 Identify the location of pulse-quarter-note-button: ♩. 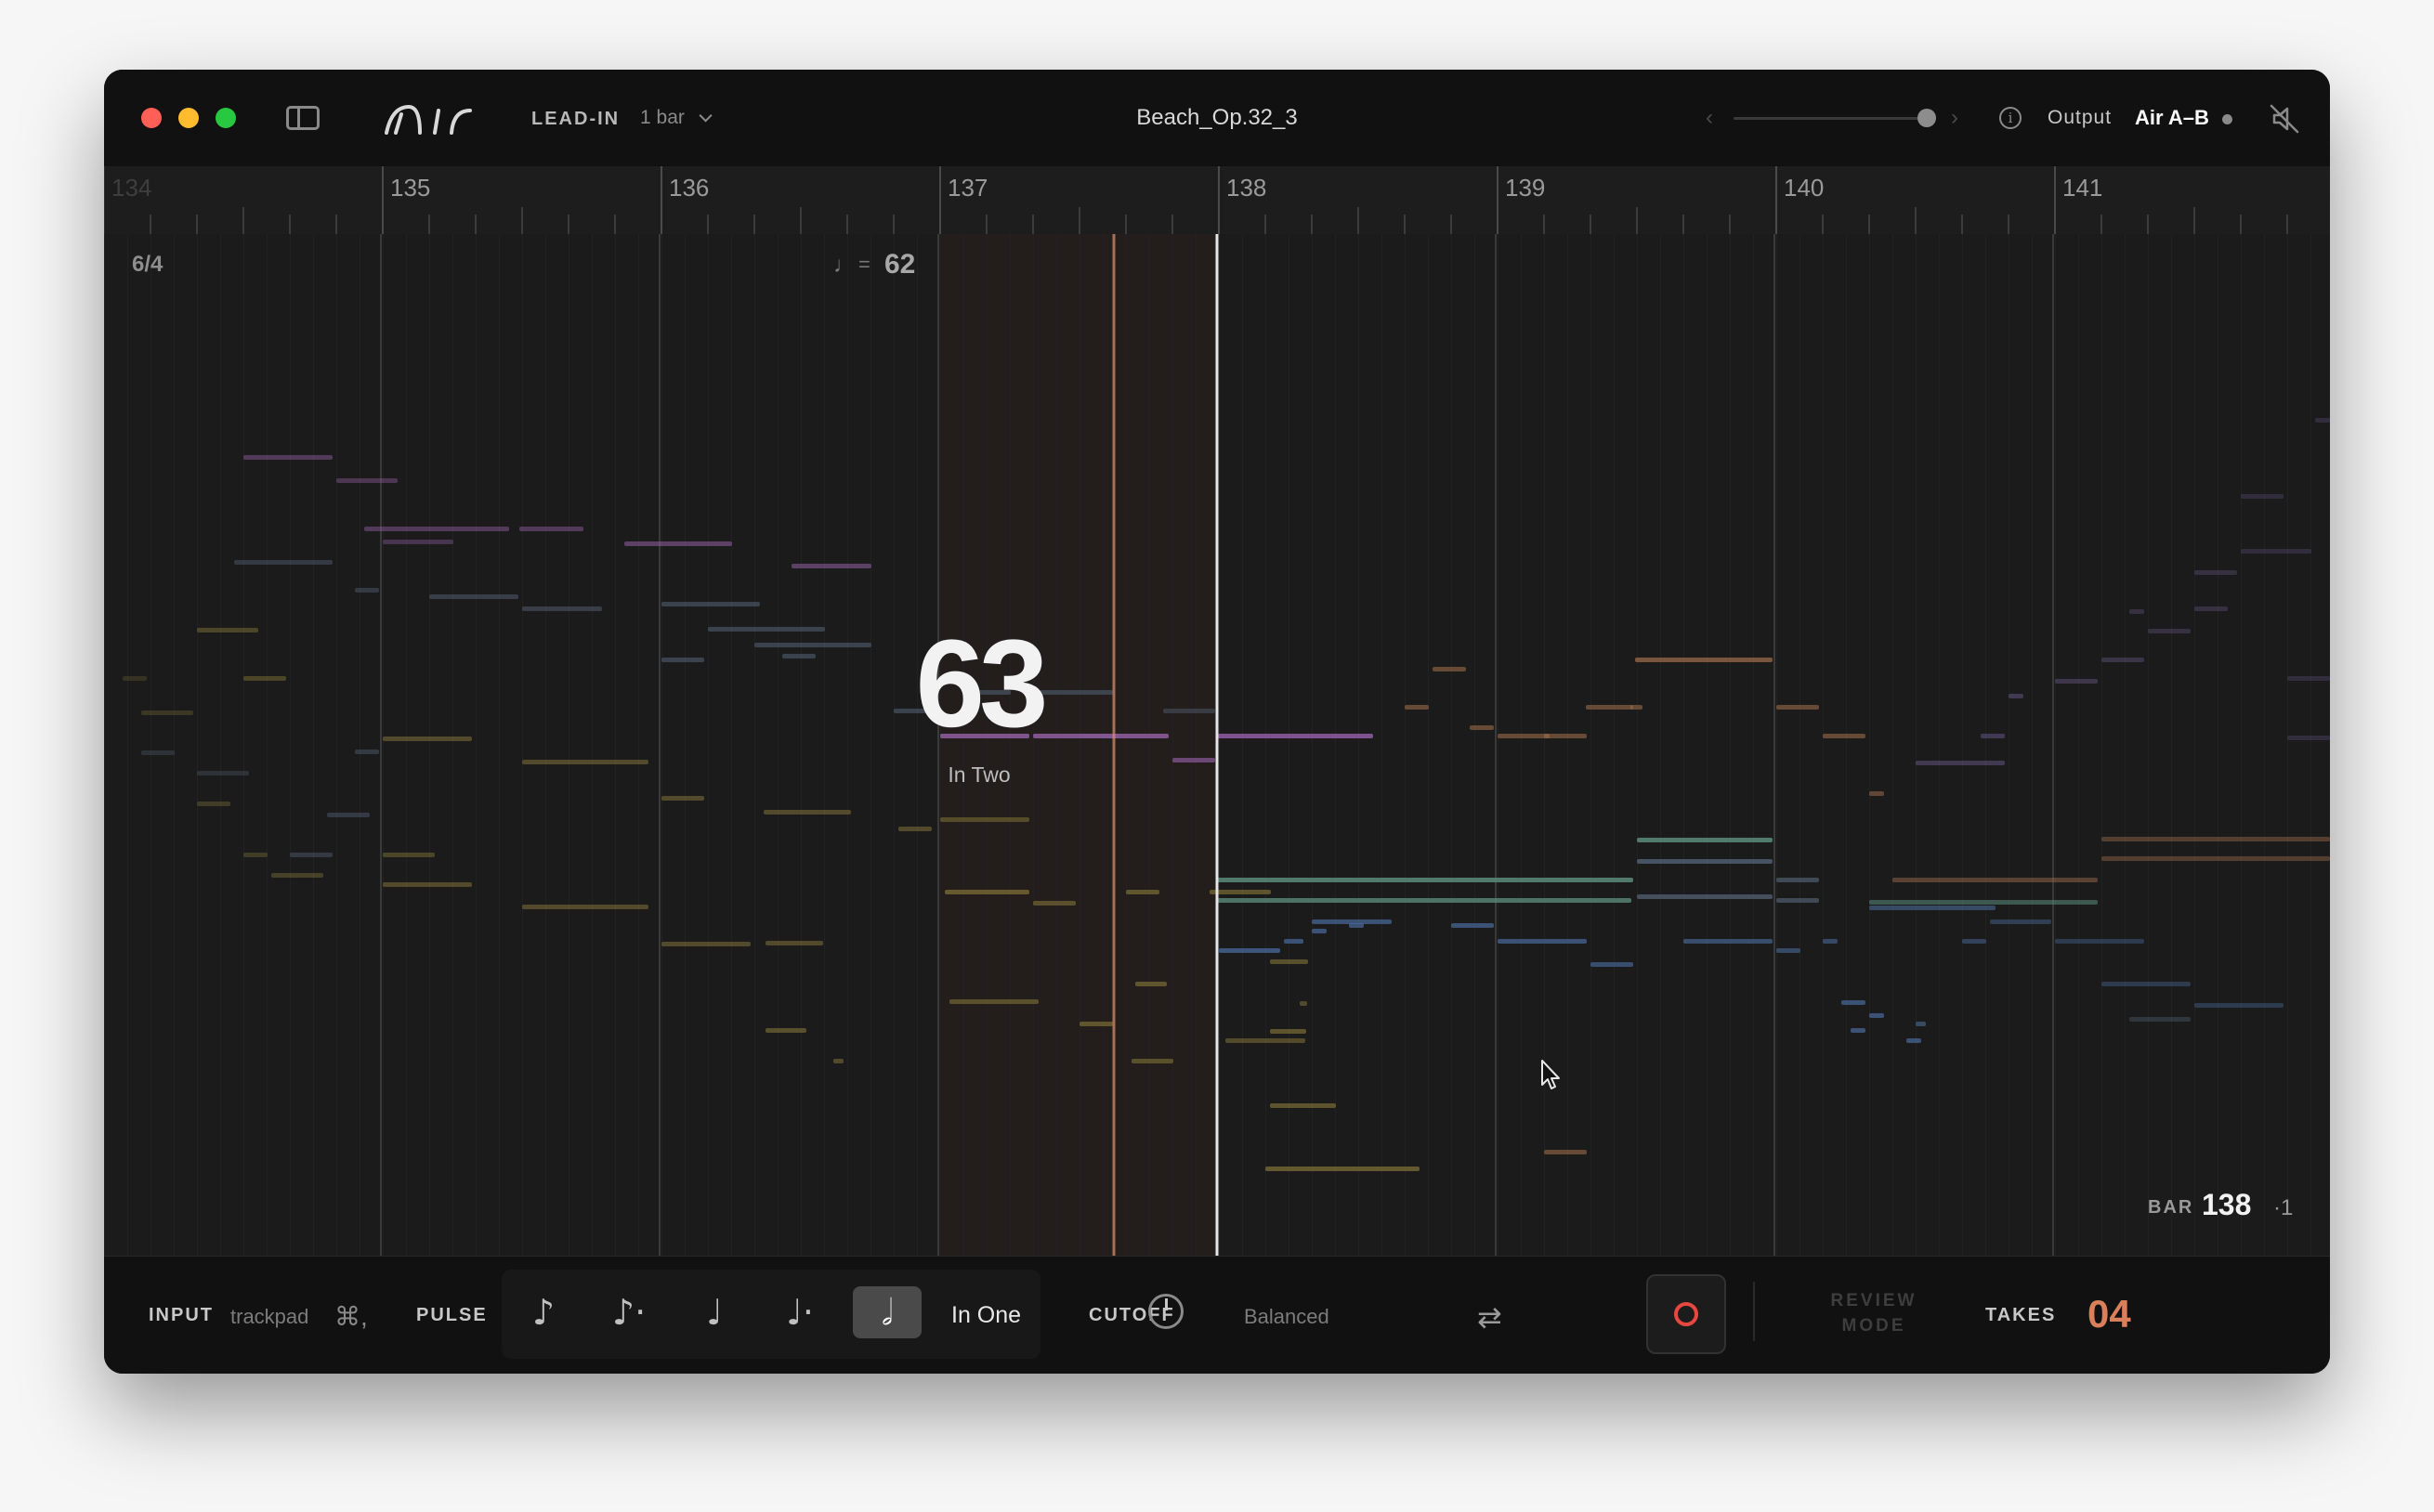
(714, 1312).